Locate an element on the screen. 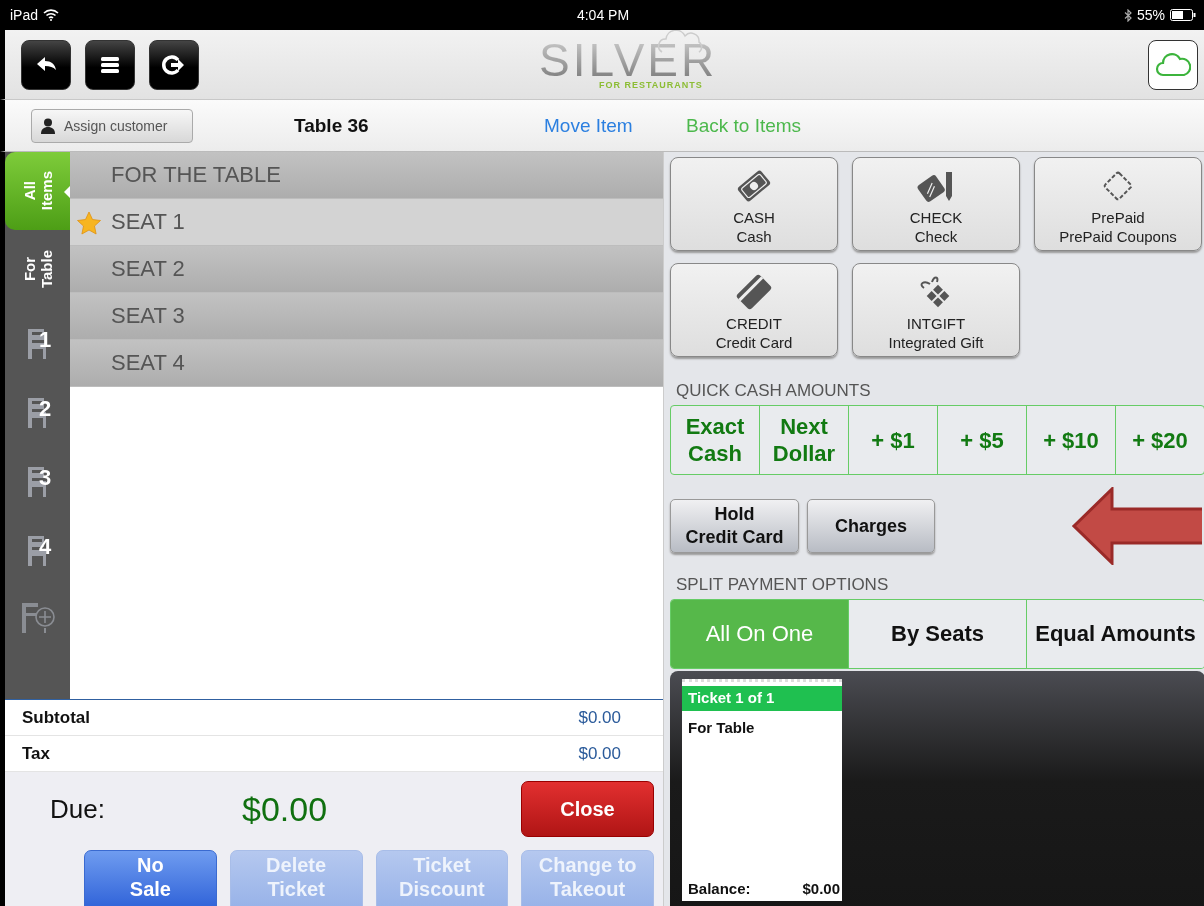  close-button: Close is located at coordinates (587, 809).